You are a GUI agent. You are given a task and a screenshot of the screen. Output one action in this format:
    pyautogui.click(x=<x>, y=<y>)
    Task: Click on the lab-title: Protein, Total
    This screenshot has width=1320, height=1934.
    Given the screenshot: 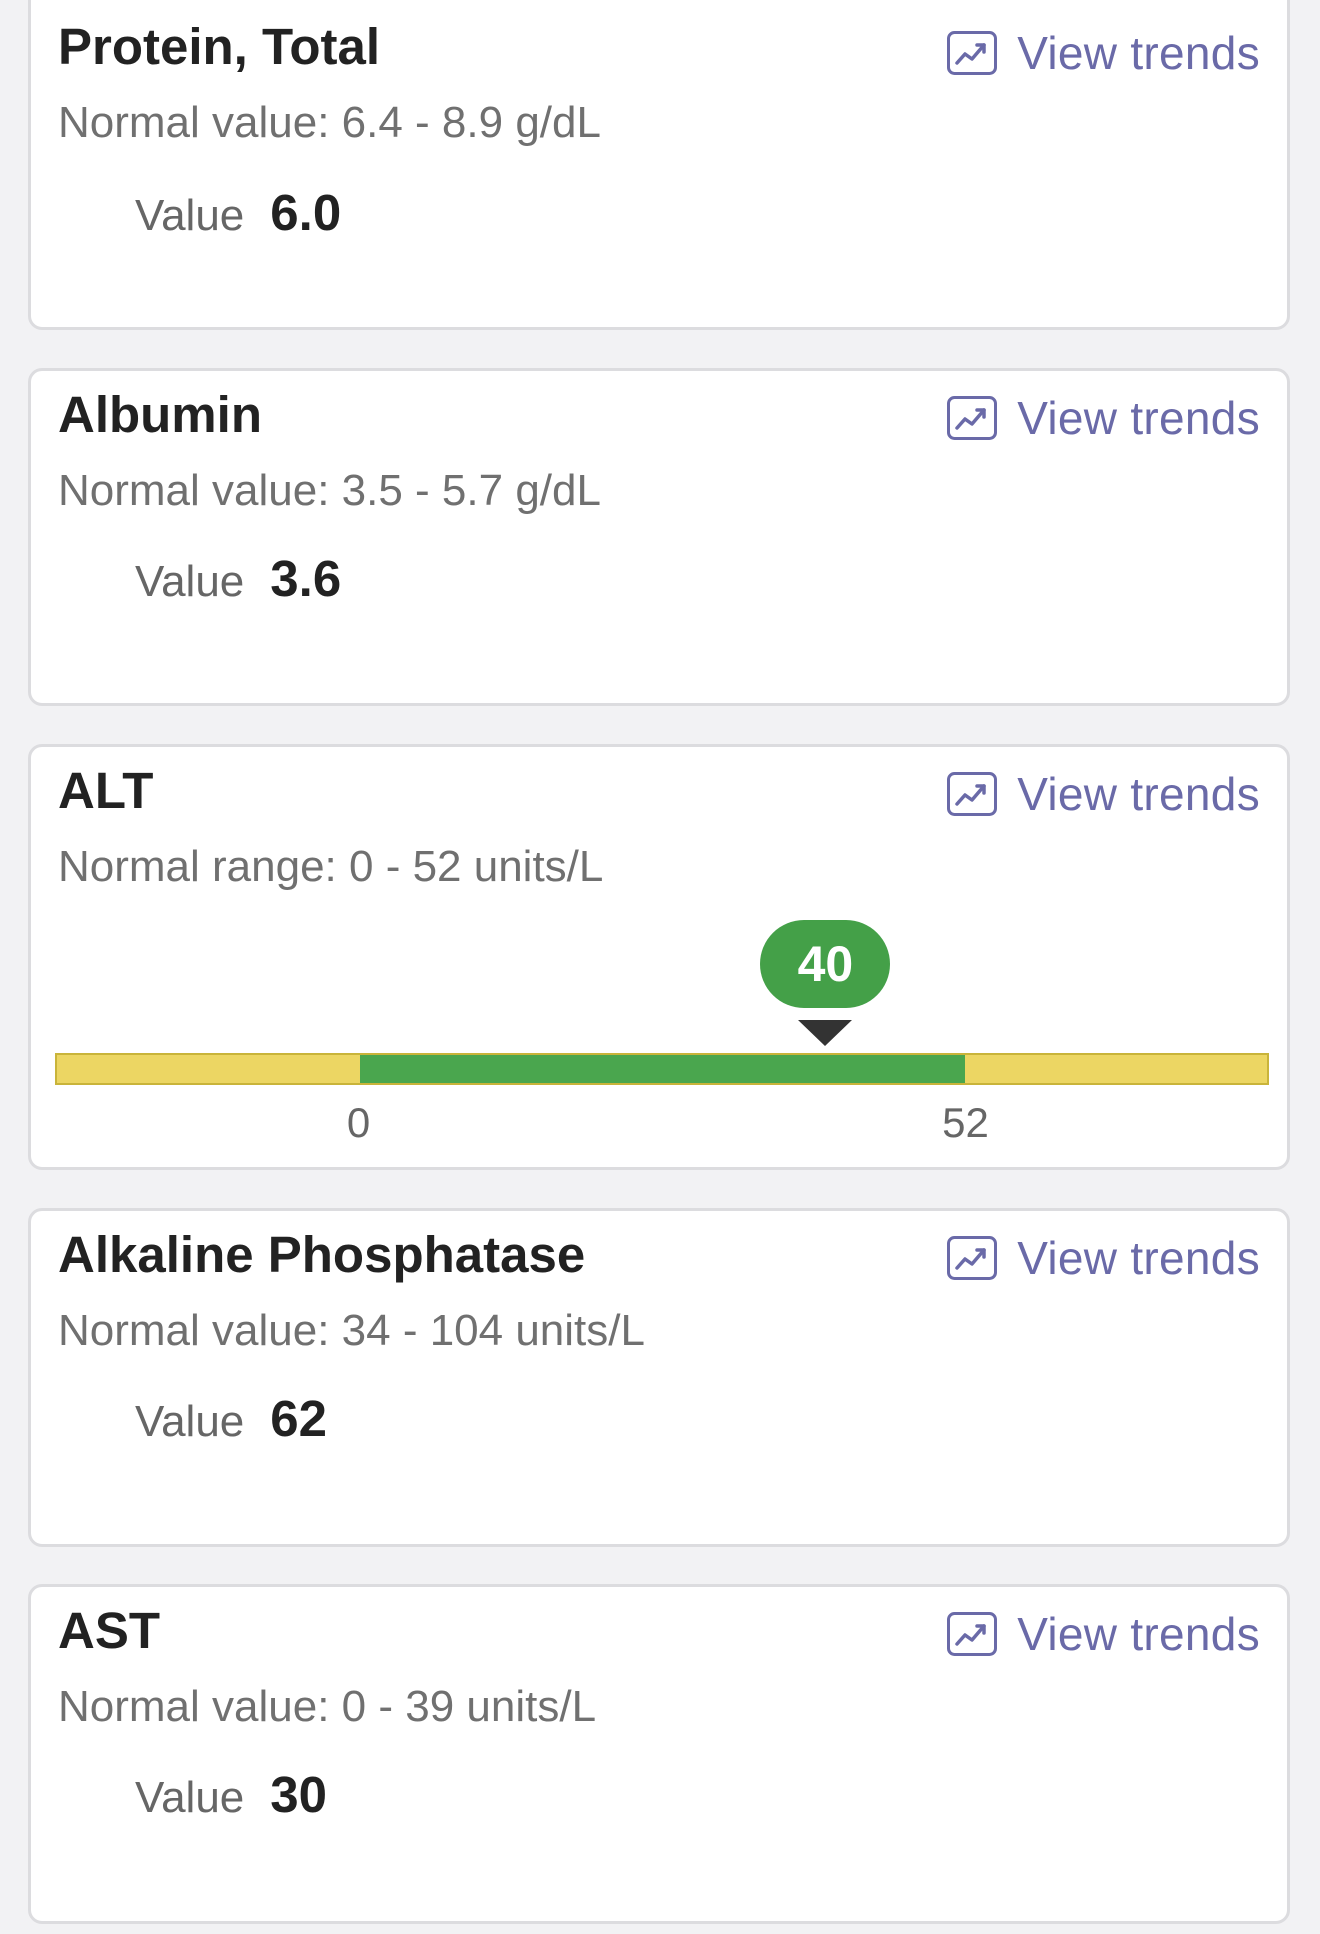 What is the action you would take?
    pyautogui.click(x=219, y=46)
    